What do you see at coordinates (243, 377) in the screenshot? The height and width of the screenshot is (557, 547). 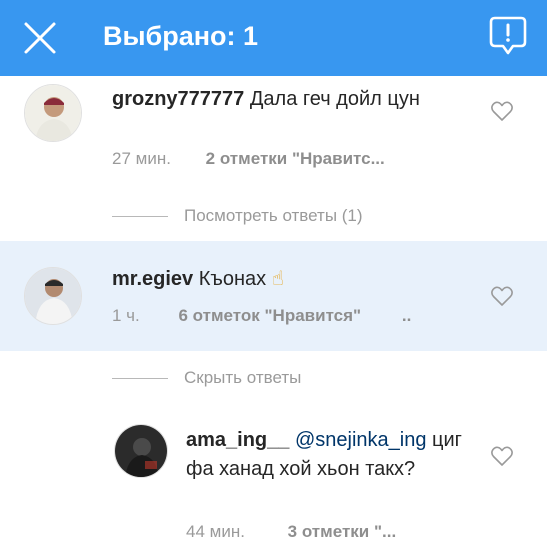 I see `hide-replies-label: Скрыть ответы` at bounding box center [243, 377].